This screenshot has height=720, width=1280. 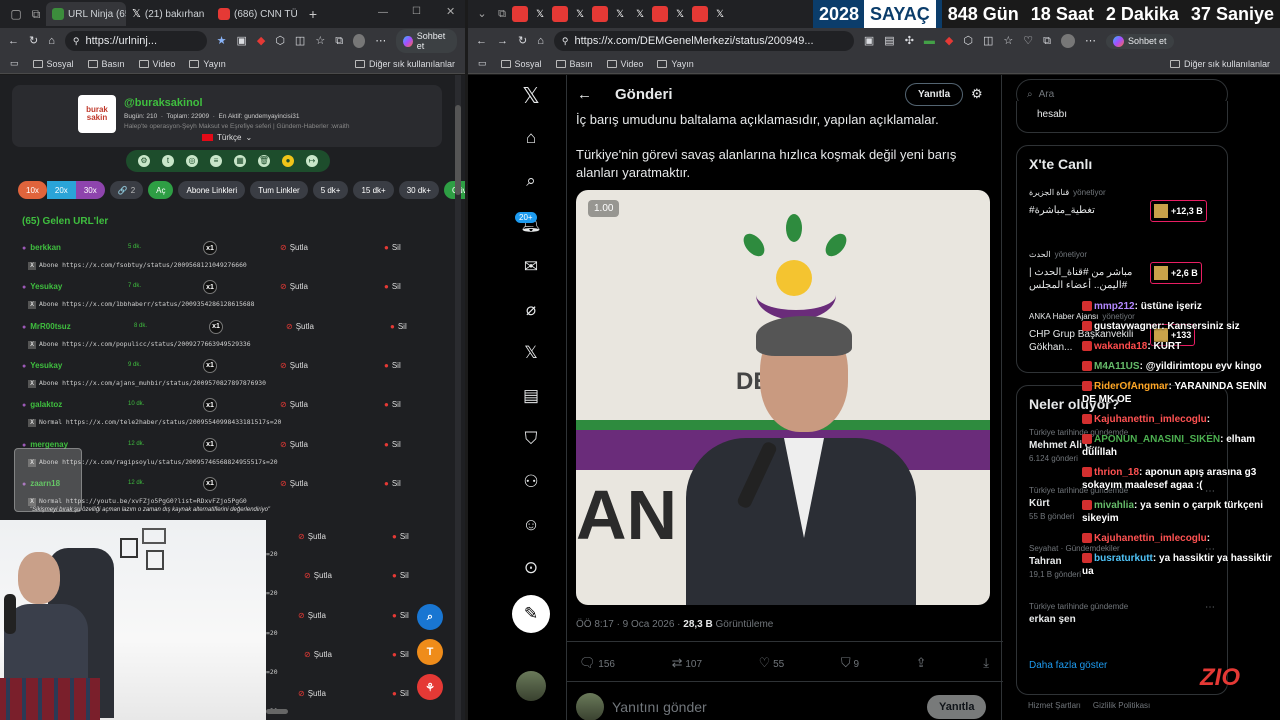 What do you see at coordinates (16, 14) in the screenshot?
I see `workspaces-icon: ▢` at bounding box center [16, 14].